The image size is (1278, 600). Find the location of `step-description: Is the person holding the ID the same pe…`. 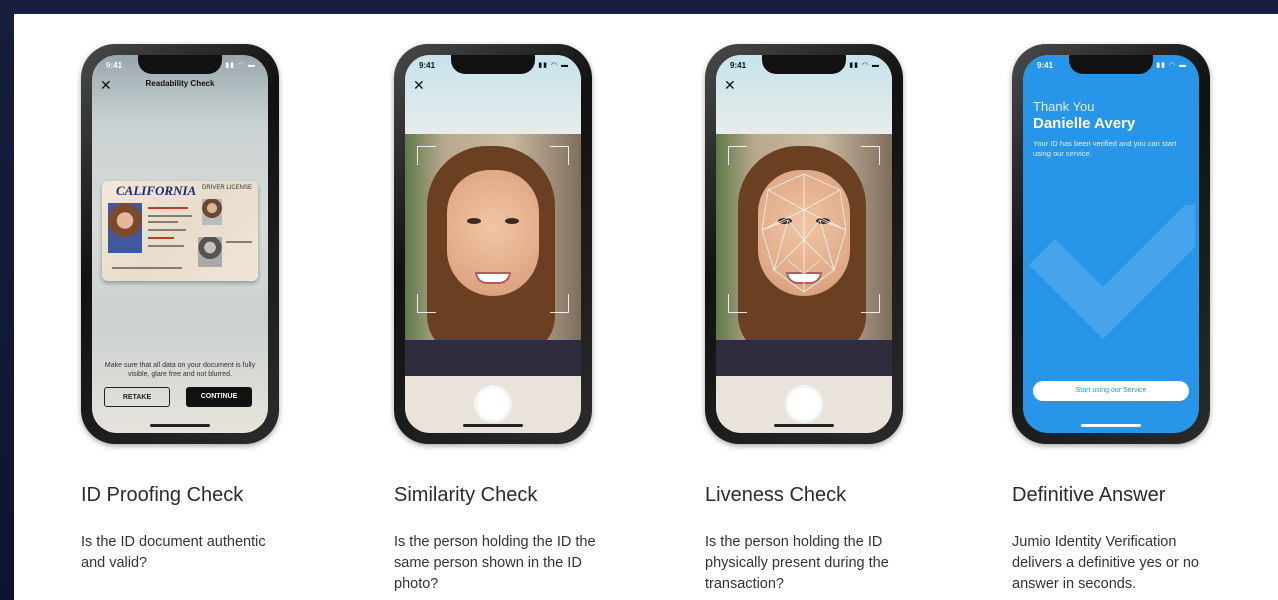

step-description: Is the person holding the ID the same pe… is located at coordinates (495, 563).